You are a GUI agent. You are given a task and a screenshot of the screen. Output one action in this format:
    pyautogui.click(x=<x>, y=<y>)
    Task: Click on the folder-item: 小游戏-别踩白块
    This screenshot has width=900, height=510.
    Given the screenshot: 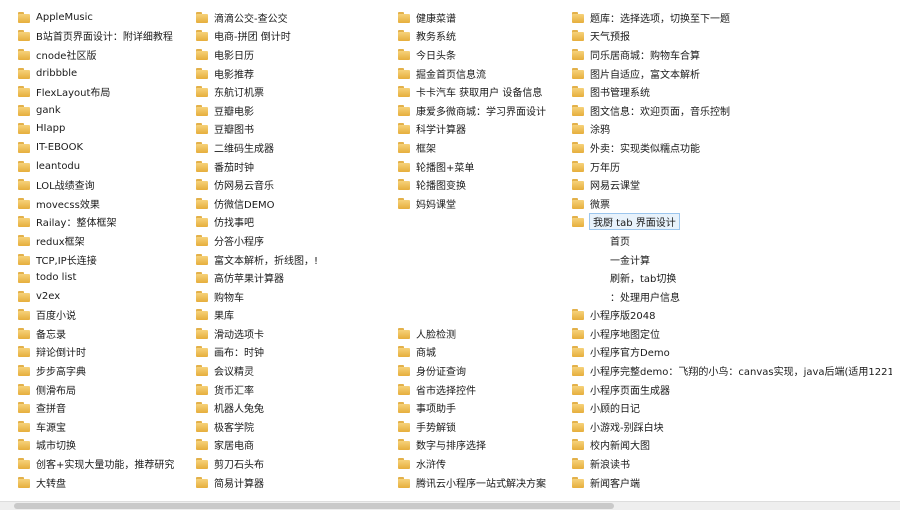 What is the action you would take?
    pyautogui.click(x=732, y=426)
    